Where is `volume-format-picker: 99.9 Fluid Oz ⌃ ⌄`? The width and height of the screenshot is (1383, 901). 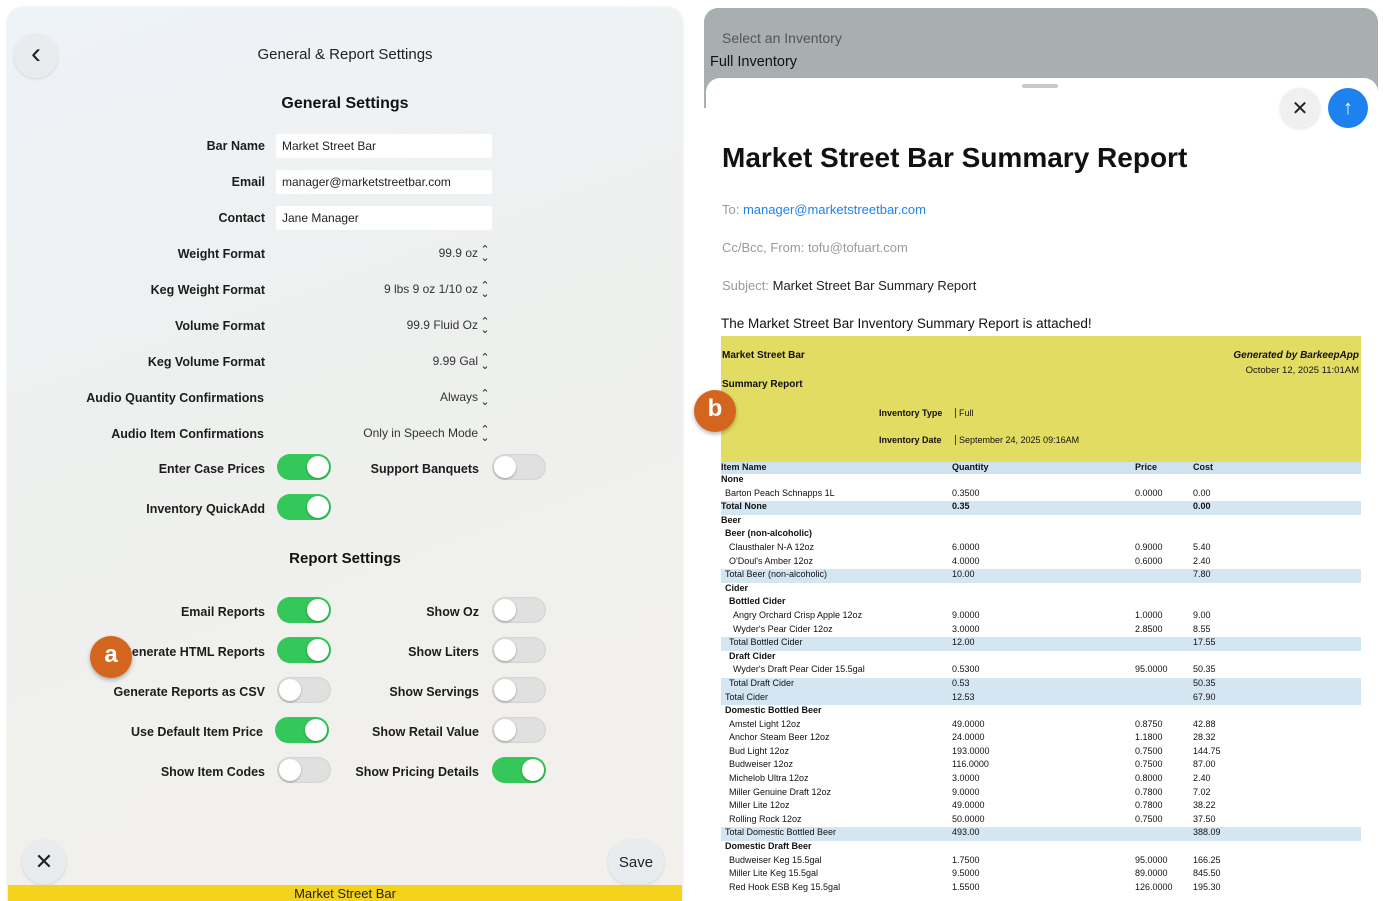
volume-format-picker: 99.9 Fluid Oz ⌃ ⌄ is located at coordinates (377, 326).